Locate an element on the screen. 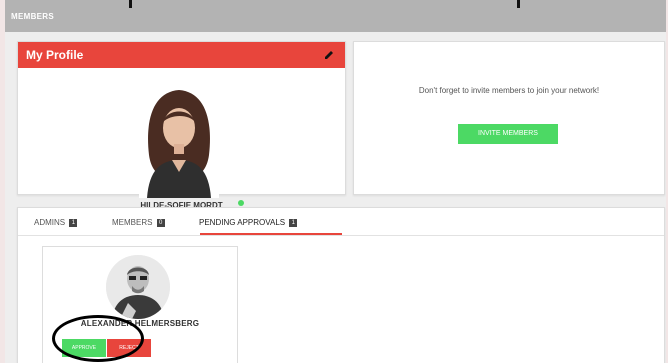 Image resolution: width=668 pixels, height=363 pixels. invite-members-button: INVITE MEMBERS is located at coordinates (508, 134).